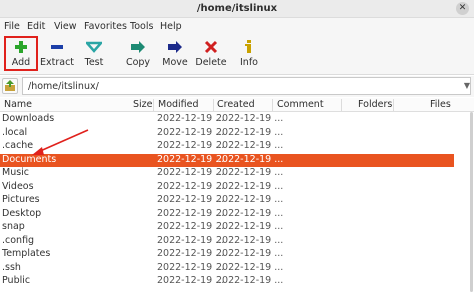 The width and height of the screenshot is (474, 295). Describe the element at coordinates (36, 26) in the screenshot. I see `menu-edit: Edit` at that location.